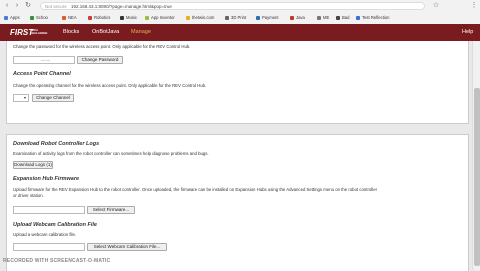 The height and width of the screenshot is (271, 480). I want to click on bookmark-item: ME, so click(323, 17).